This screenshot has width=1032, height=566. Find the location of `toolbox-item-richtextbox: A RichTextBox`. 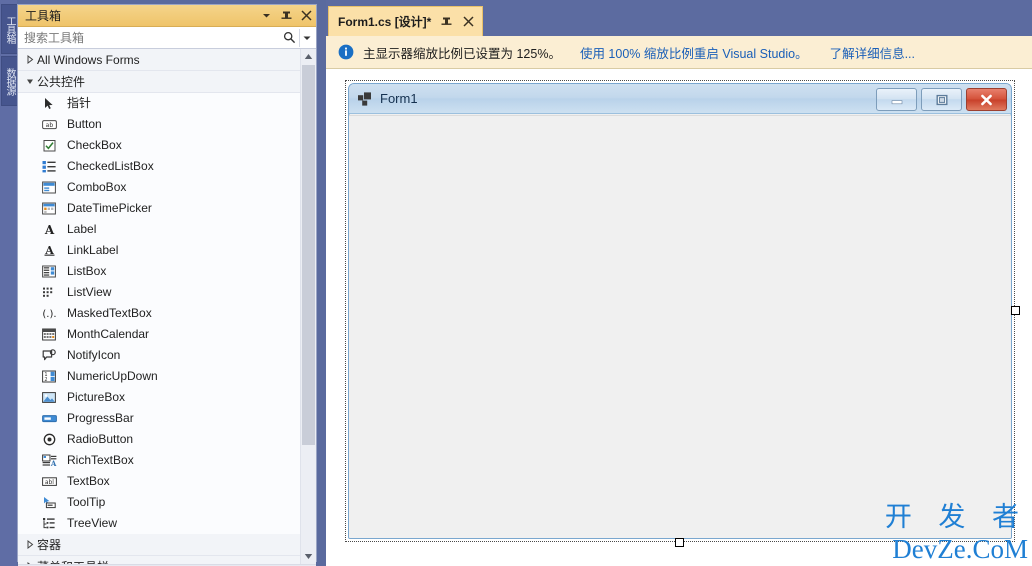

toolbox-item-richtextbox: A RichTextBox is located at coordinates (159, 460).